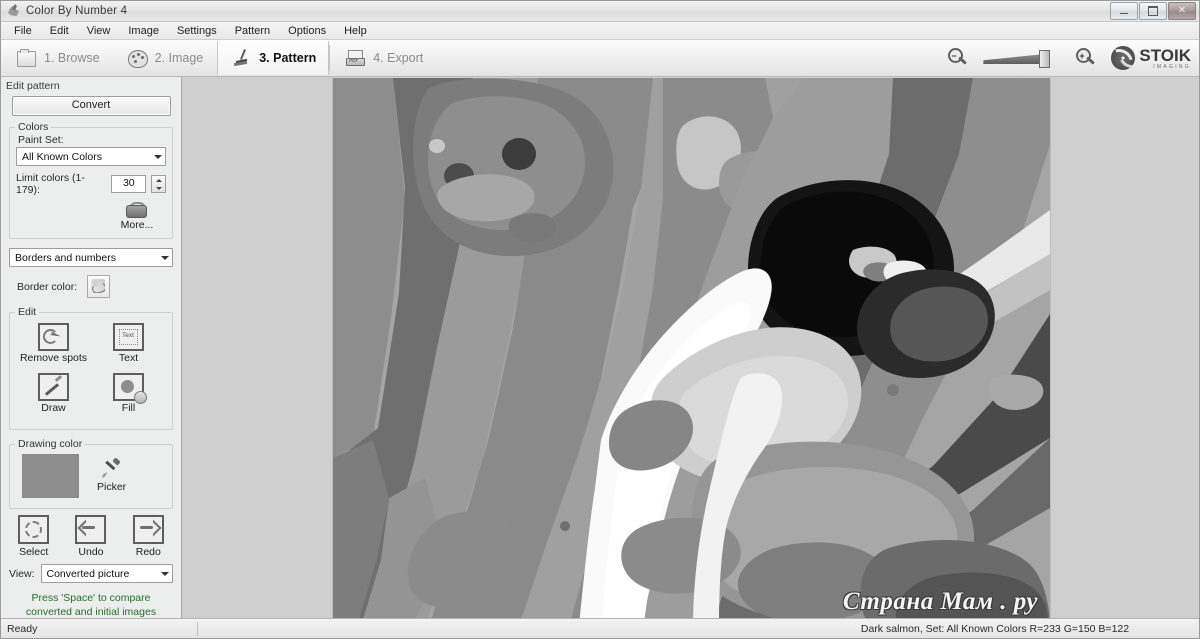 This screenshot has width=1200, height=639. I want to click on brush-icon, so click(241, 58).